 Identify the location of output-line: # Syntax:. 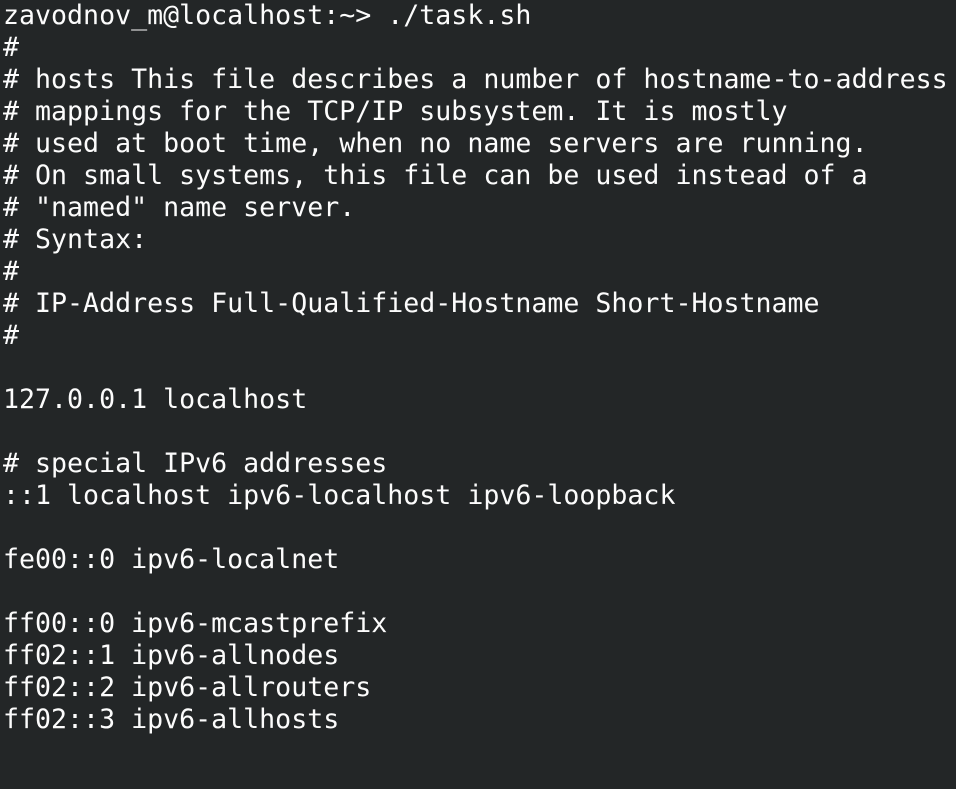
(75, 239).